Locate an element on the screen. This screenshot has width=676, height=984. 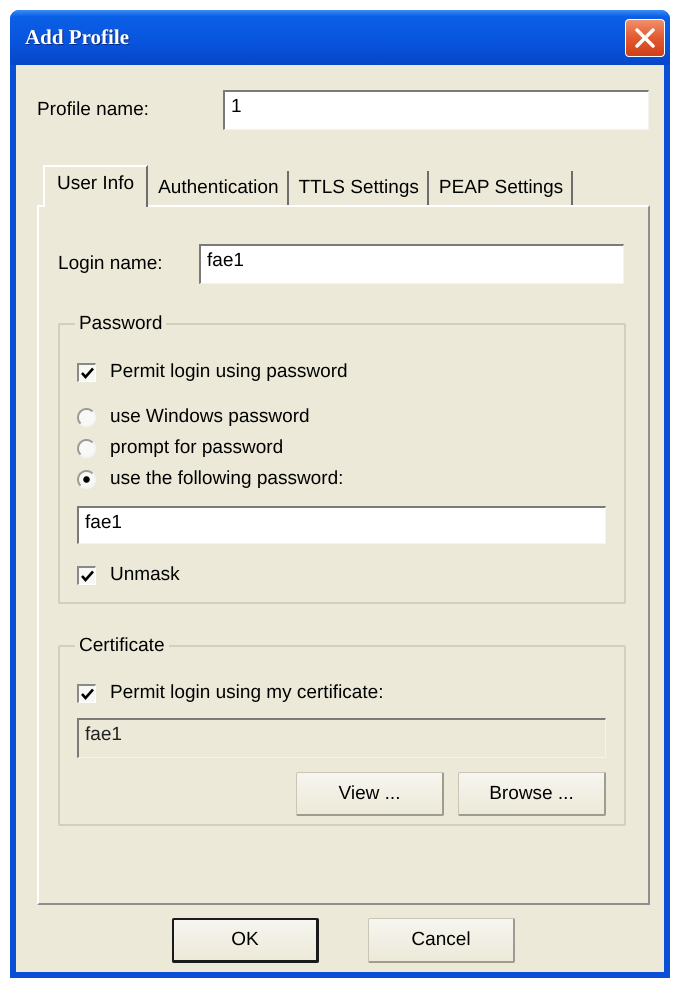
checkbox-label: Permit login using my certificate: is located at coordinates (247, 693).